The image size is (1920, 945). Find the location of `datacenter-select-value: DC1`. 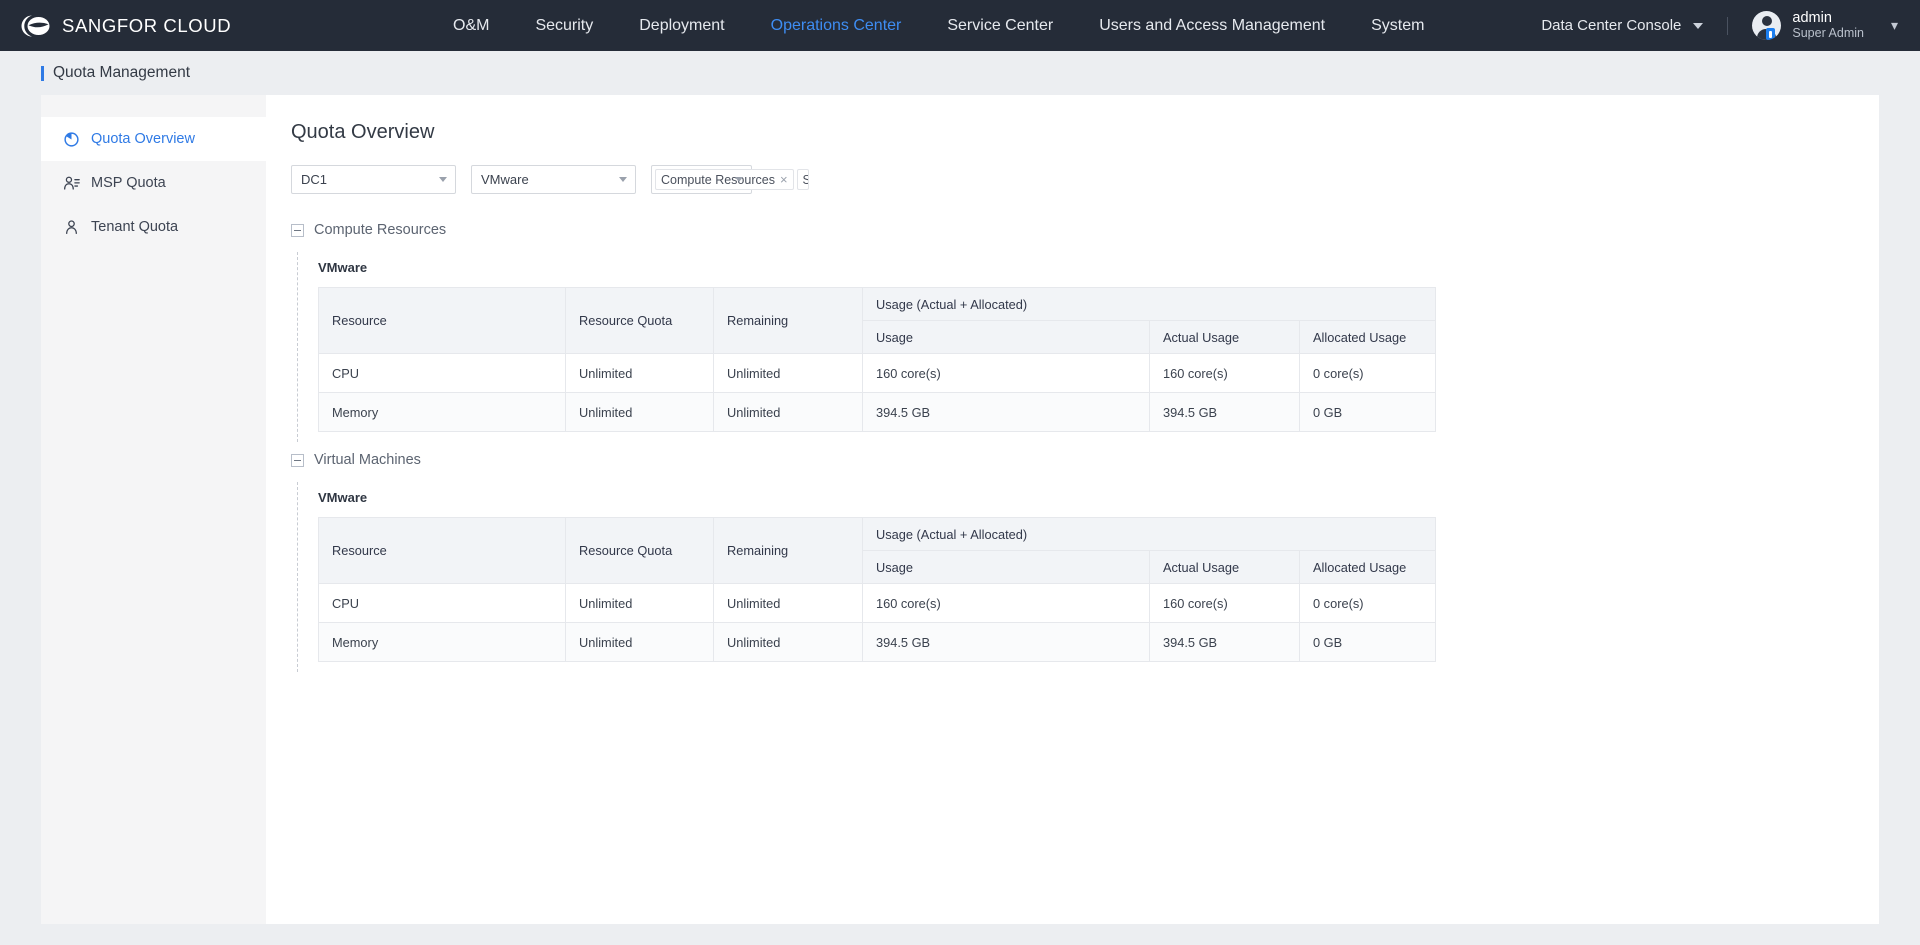

datacenter-select-value: DC1 is located at coordinates (314, 179).